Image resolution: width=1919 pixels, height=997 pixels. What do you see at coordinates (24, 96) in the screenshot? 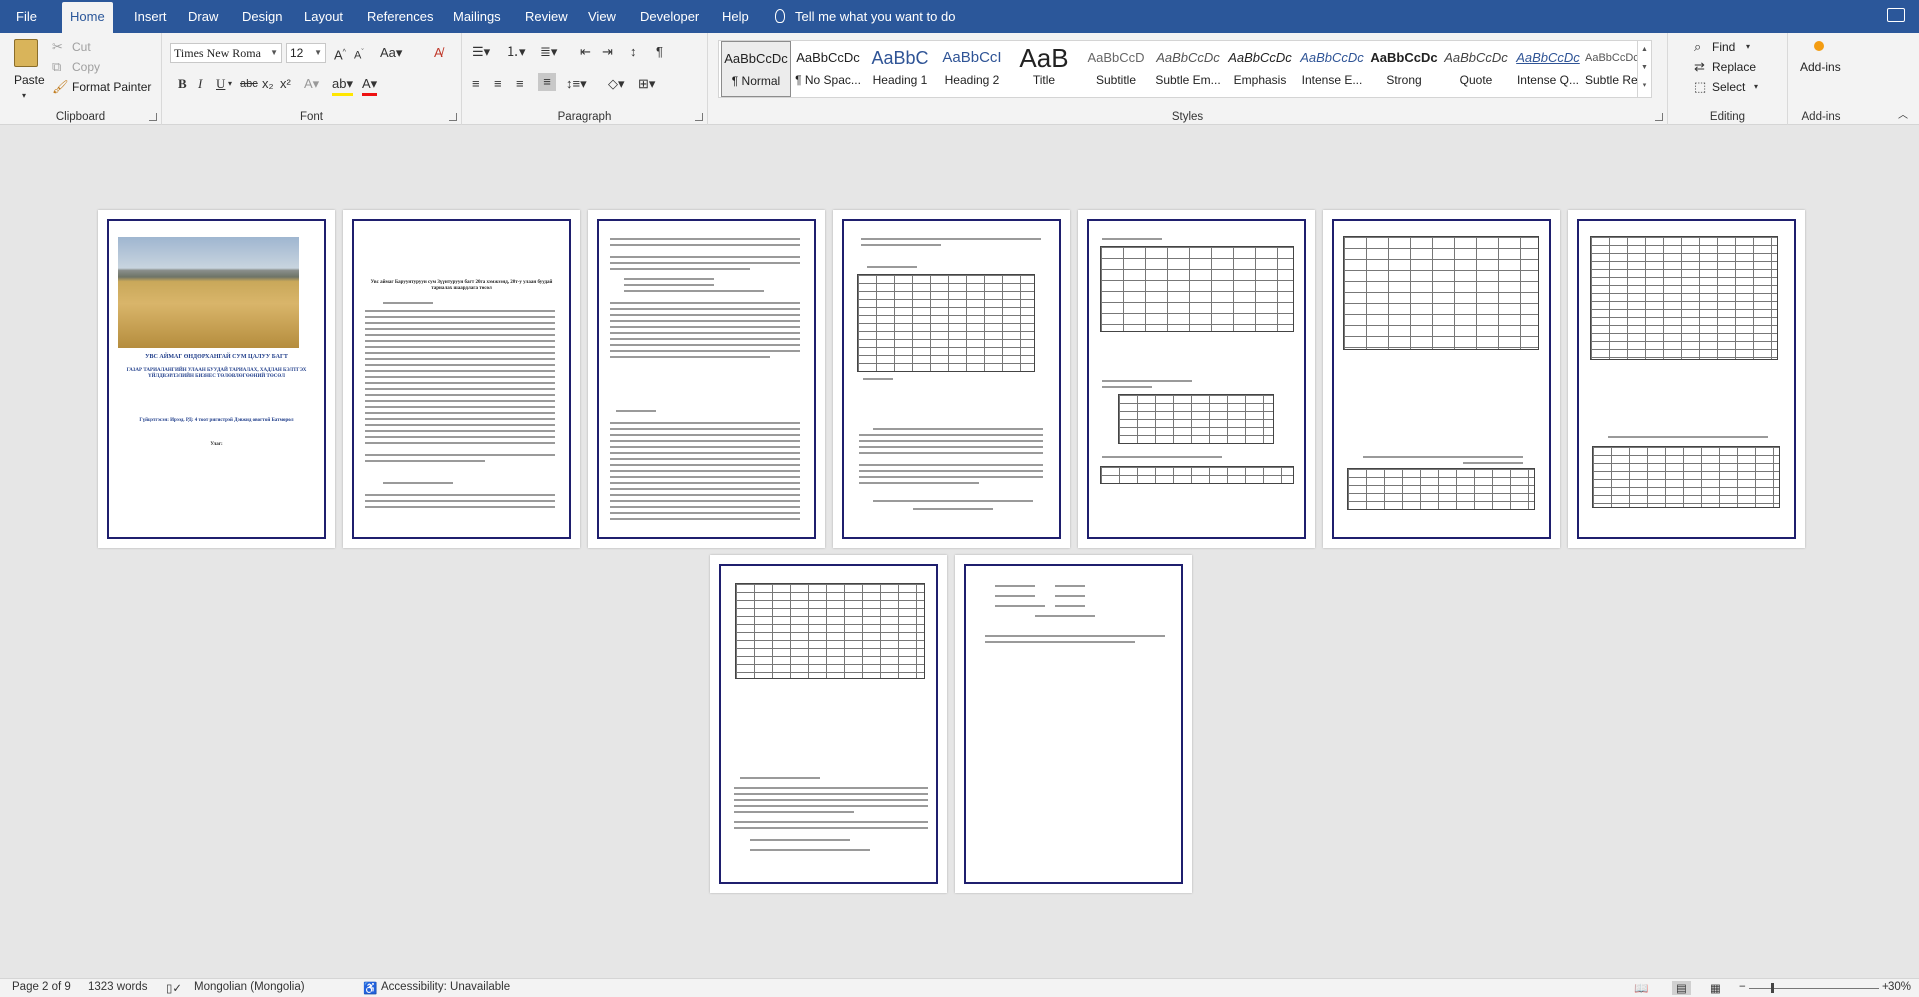
I see `paste-dropdown-icon: ▾` at bounding box center [24, 96].